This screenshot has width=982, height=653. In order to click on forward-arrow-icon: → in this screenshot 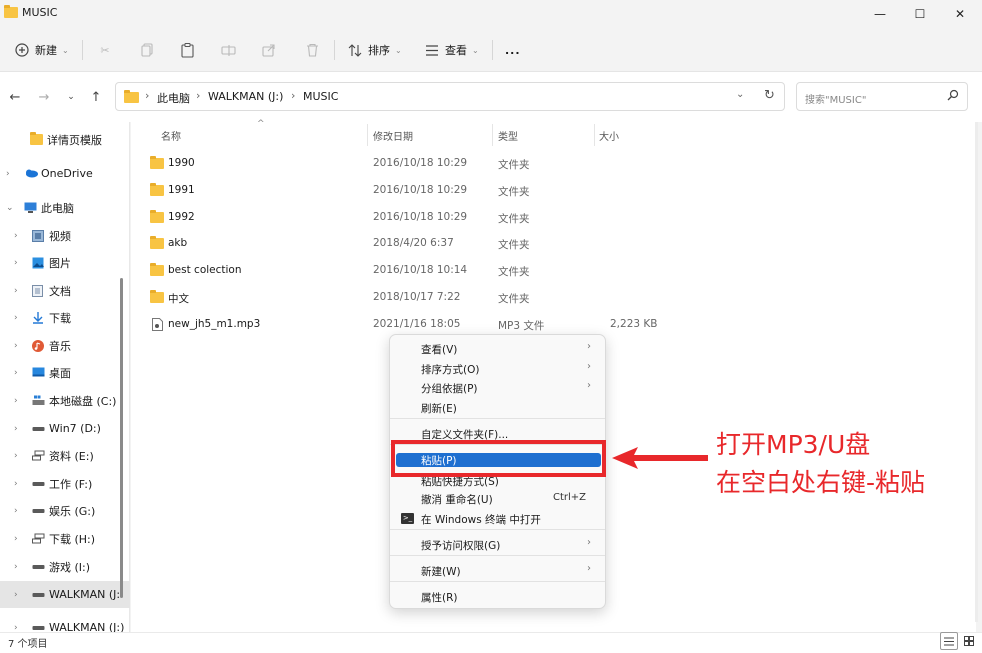, I will do `click(44, 97)`.